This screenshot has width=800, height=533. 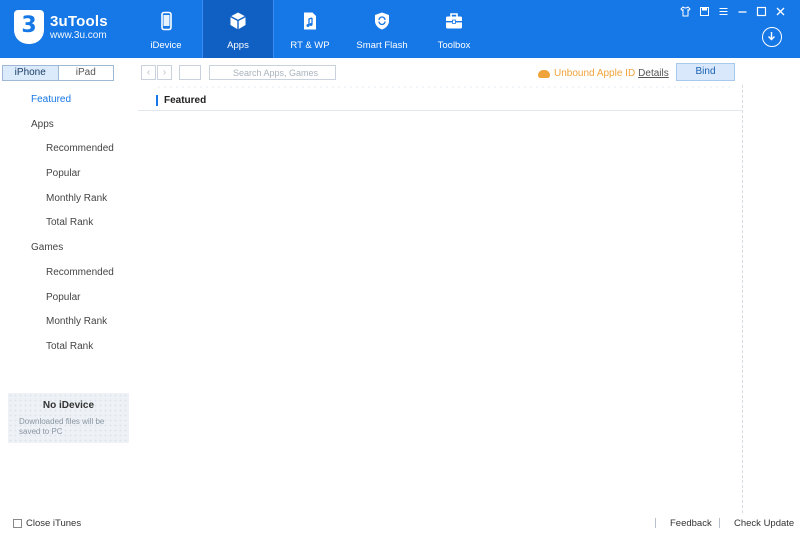 I want to click on forward-button: ›, so click(x=164, y=72).